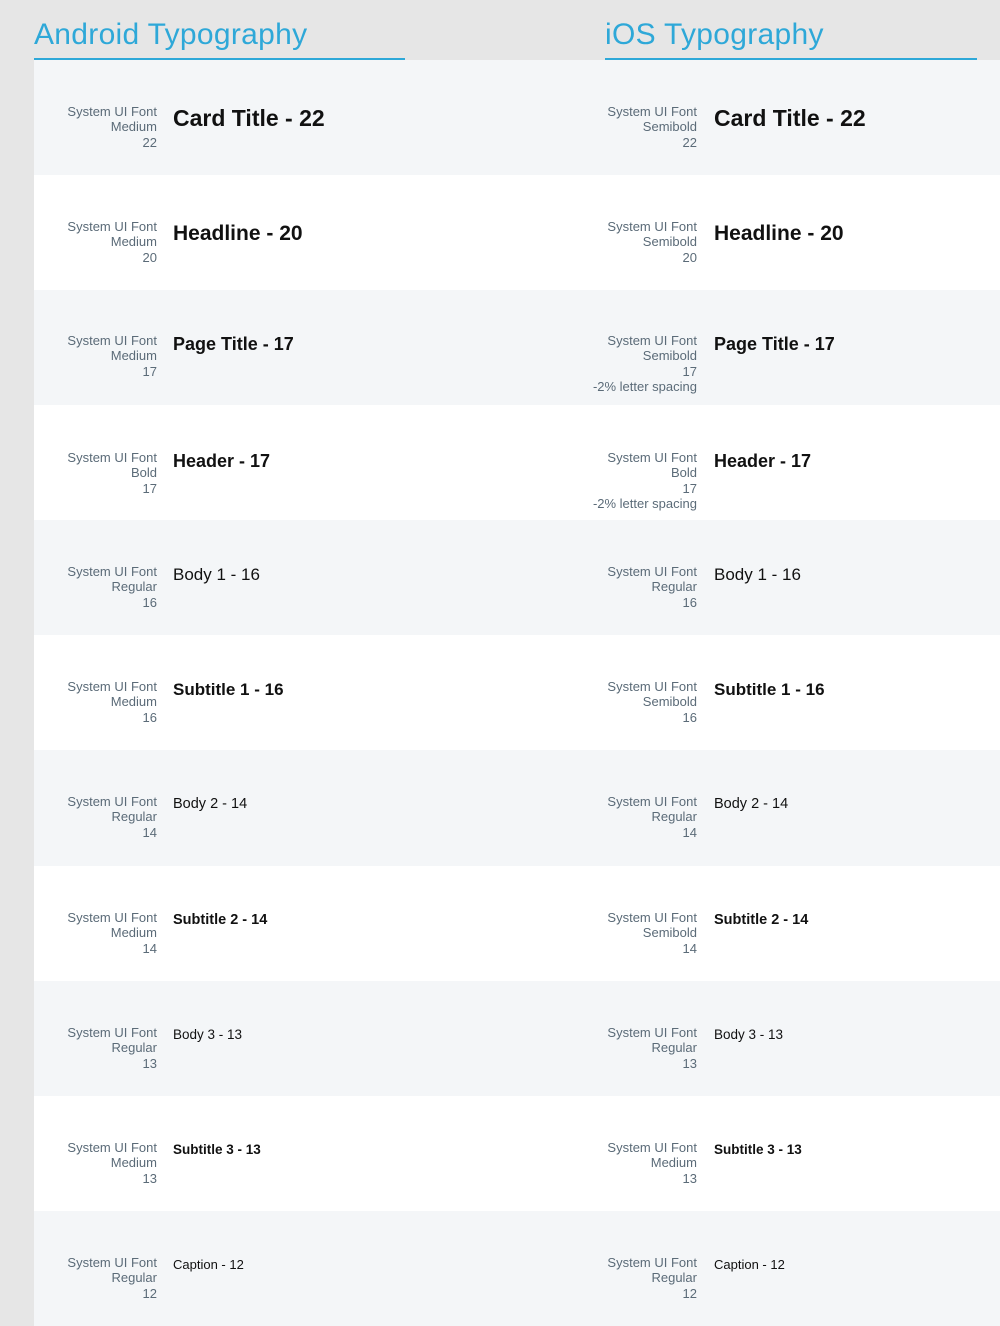 The width and height of the screenshot is (1000, 1326). Describe the element at coordinates (751, 804) in the screenshot. I see `ios-type-sample: Body 2 - 14` at that location.